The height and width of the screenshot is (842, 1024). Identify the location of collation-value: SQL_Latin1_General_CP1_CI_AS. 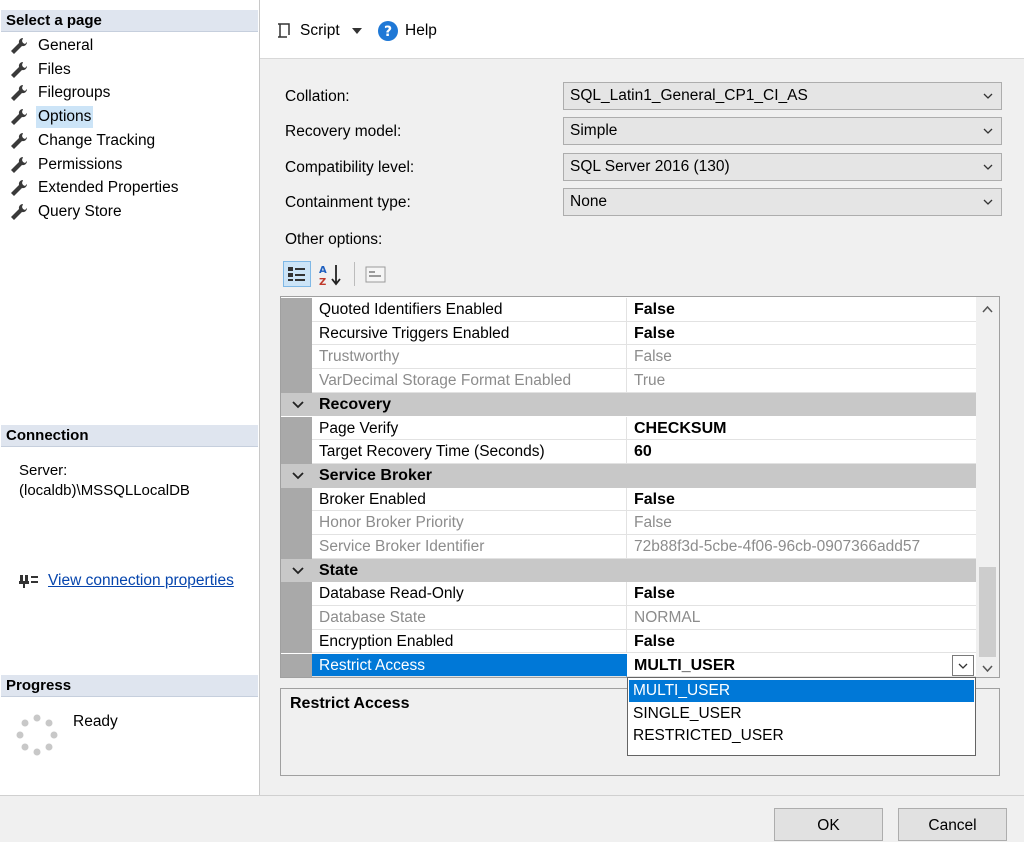
(689, 95).